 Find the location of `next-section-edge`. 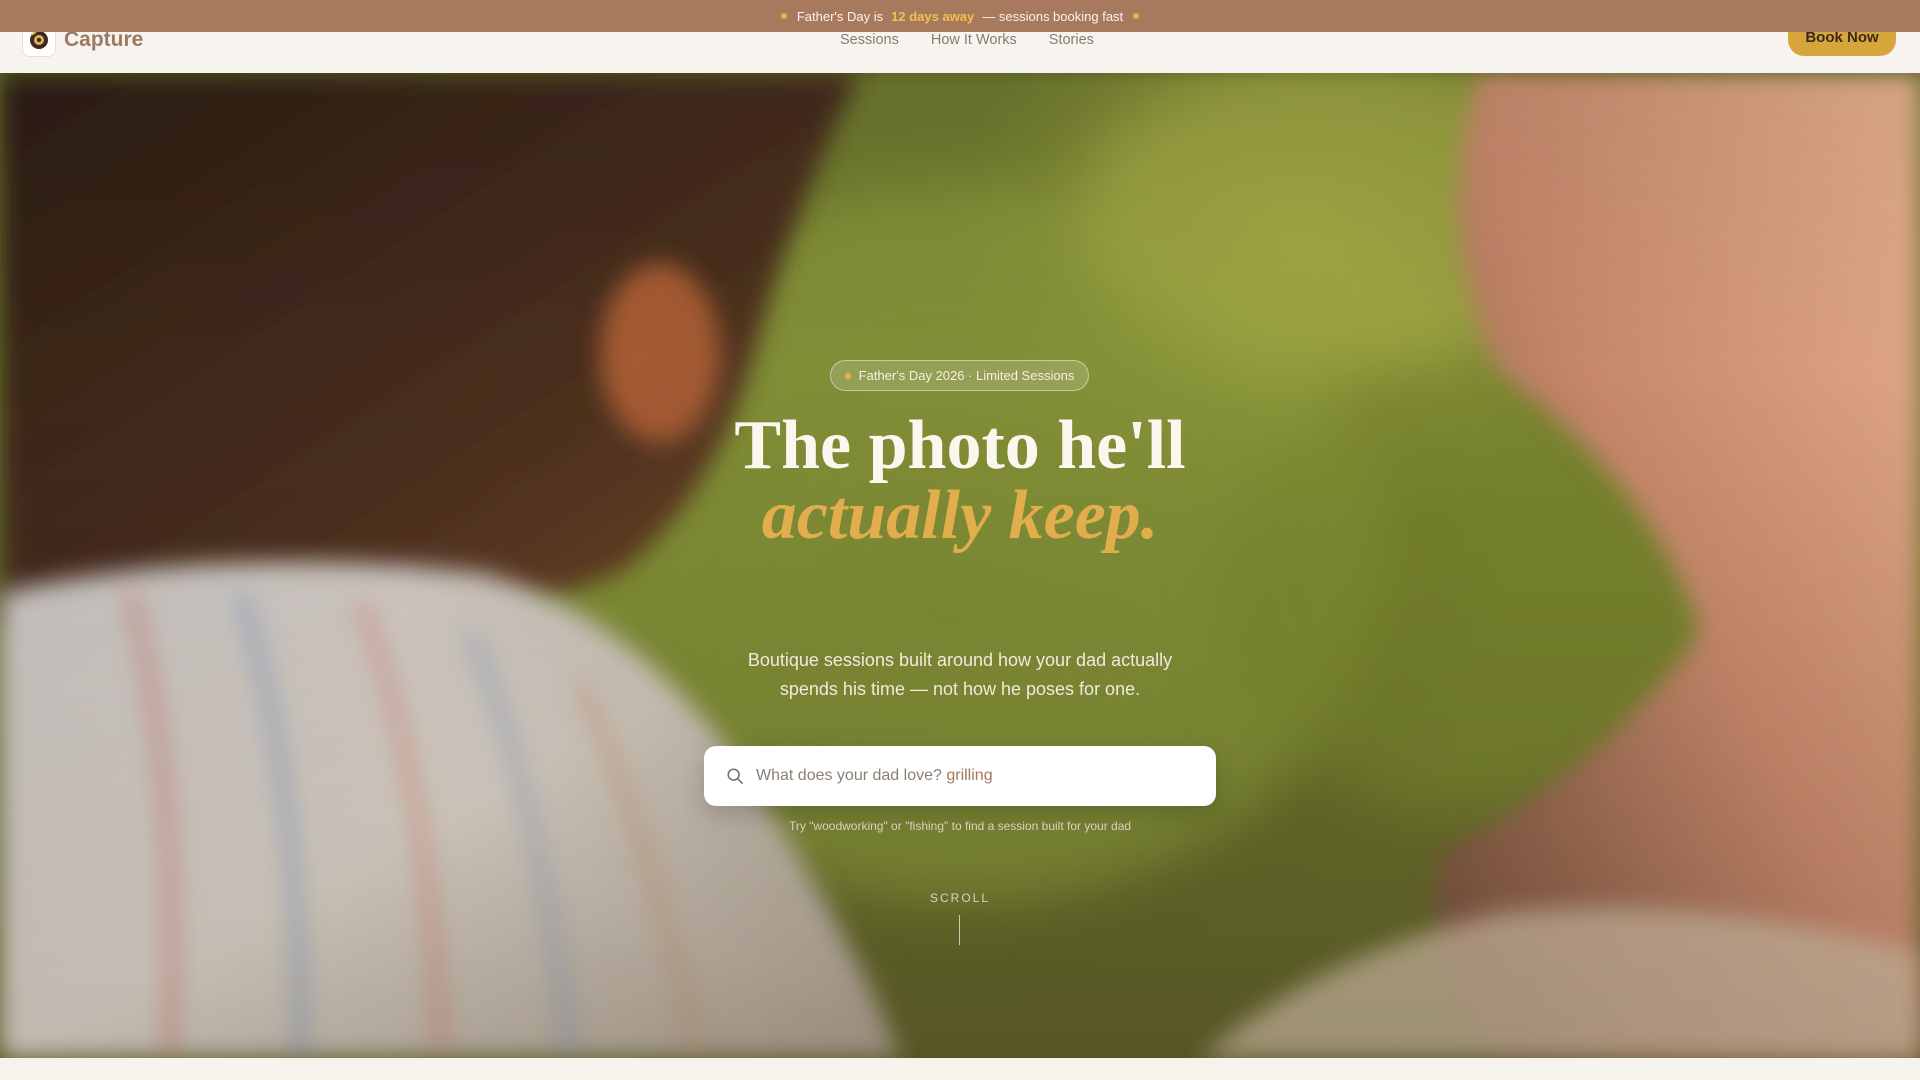

next-section-edge is located at coordinates (960, 1069).